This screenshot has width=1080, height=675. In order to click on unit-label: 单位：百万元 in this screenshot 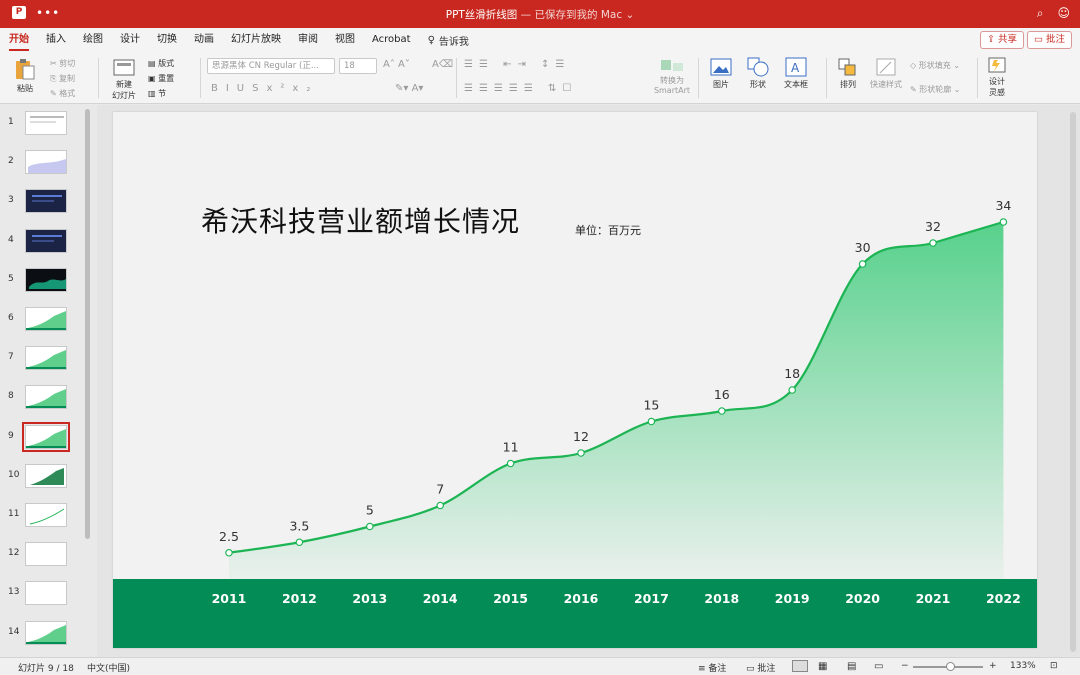, I will do `click(608, 230)`.